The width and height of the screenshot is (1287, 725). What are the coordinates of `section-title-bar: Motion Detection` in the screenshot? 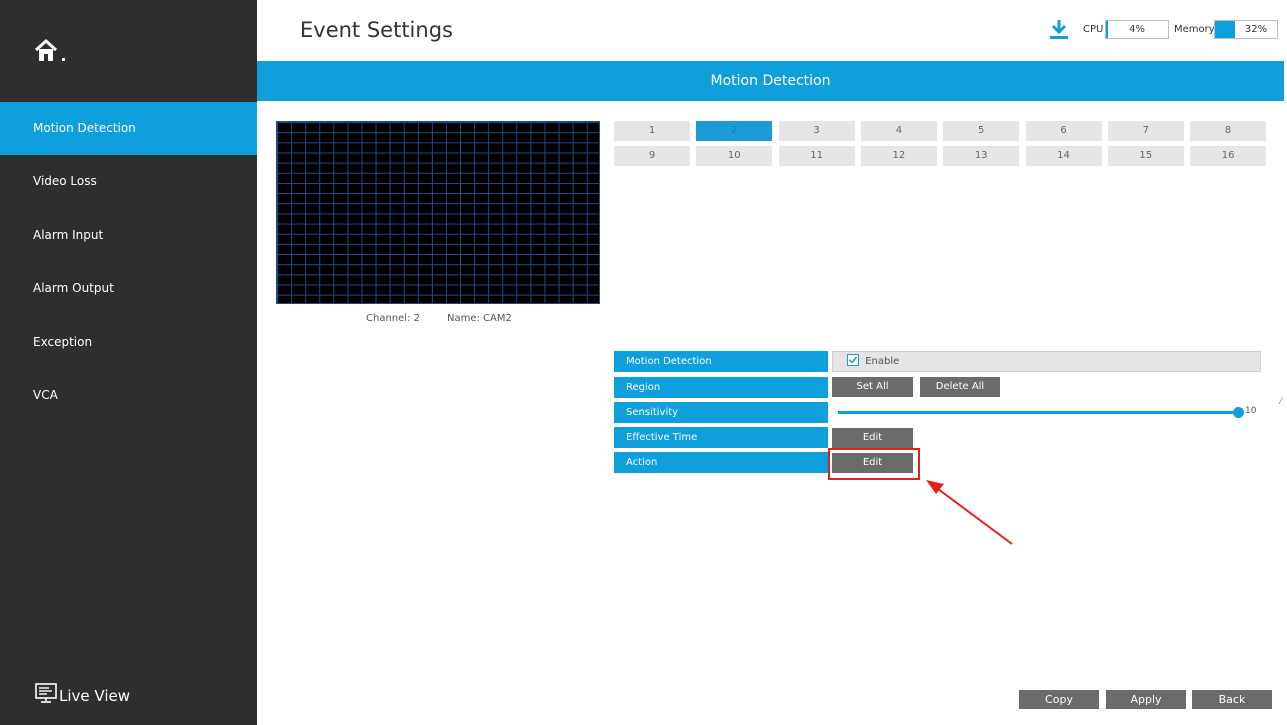 It's located at (770, 81).